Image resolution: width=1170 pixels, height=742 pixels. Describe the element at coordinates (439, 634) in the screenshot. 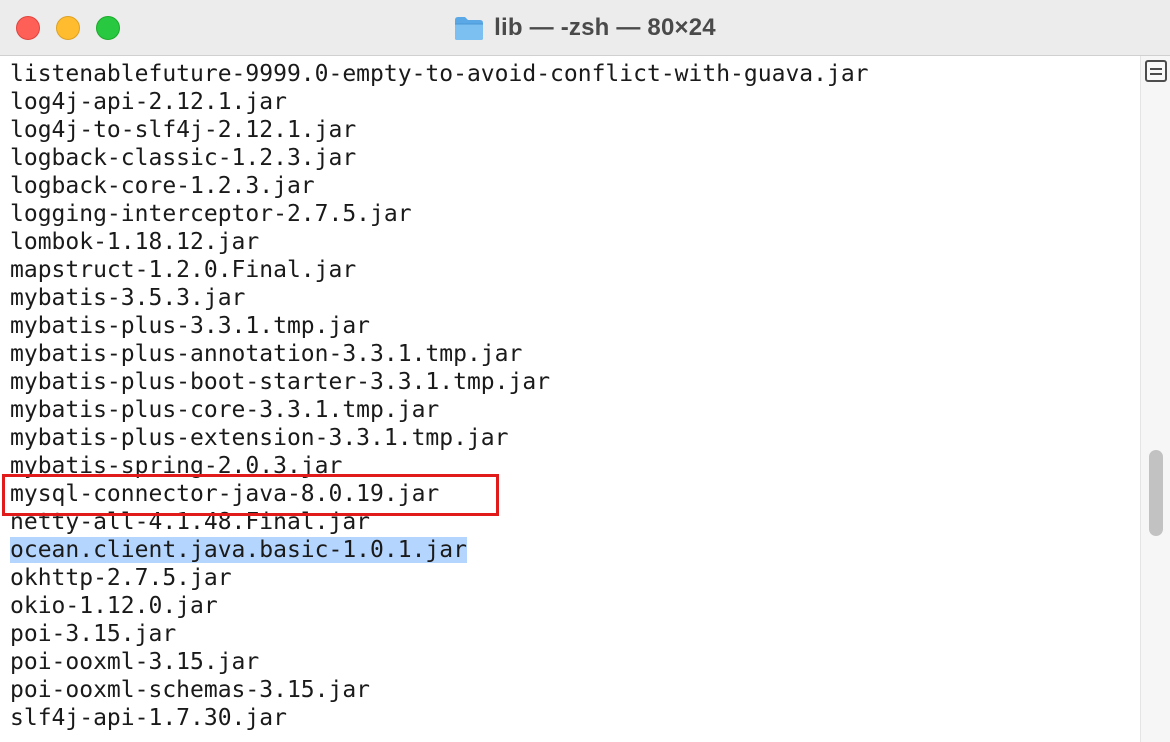

I see `terminal-line: poi-3.15.jar` at that location.